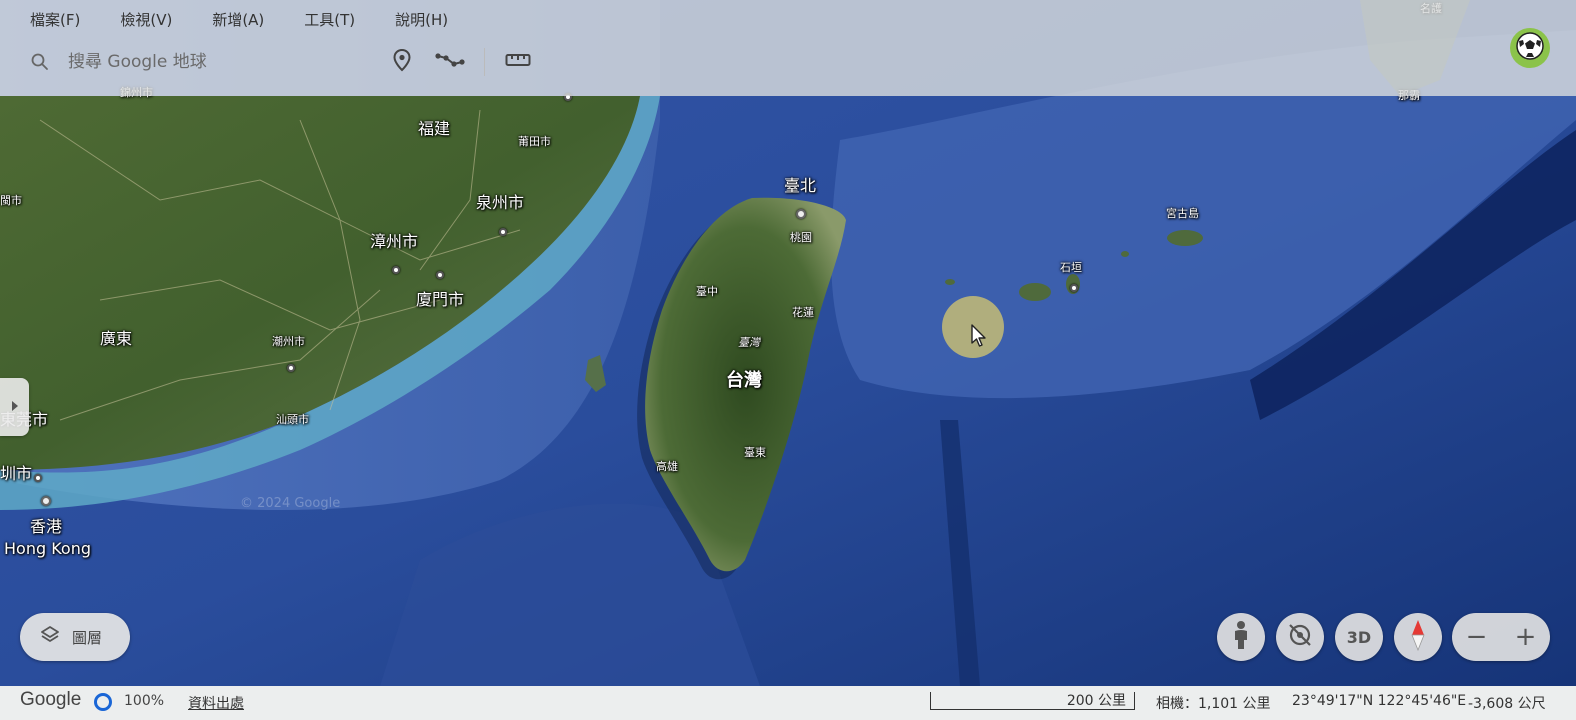 This screenshot has height=720, width=1576. I want to click on camera-altitude: 相機：1,101 公里, so click(1213, 704).